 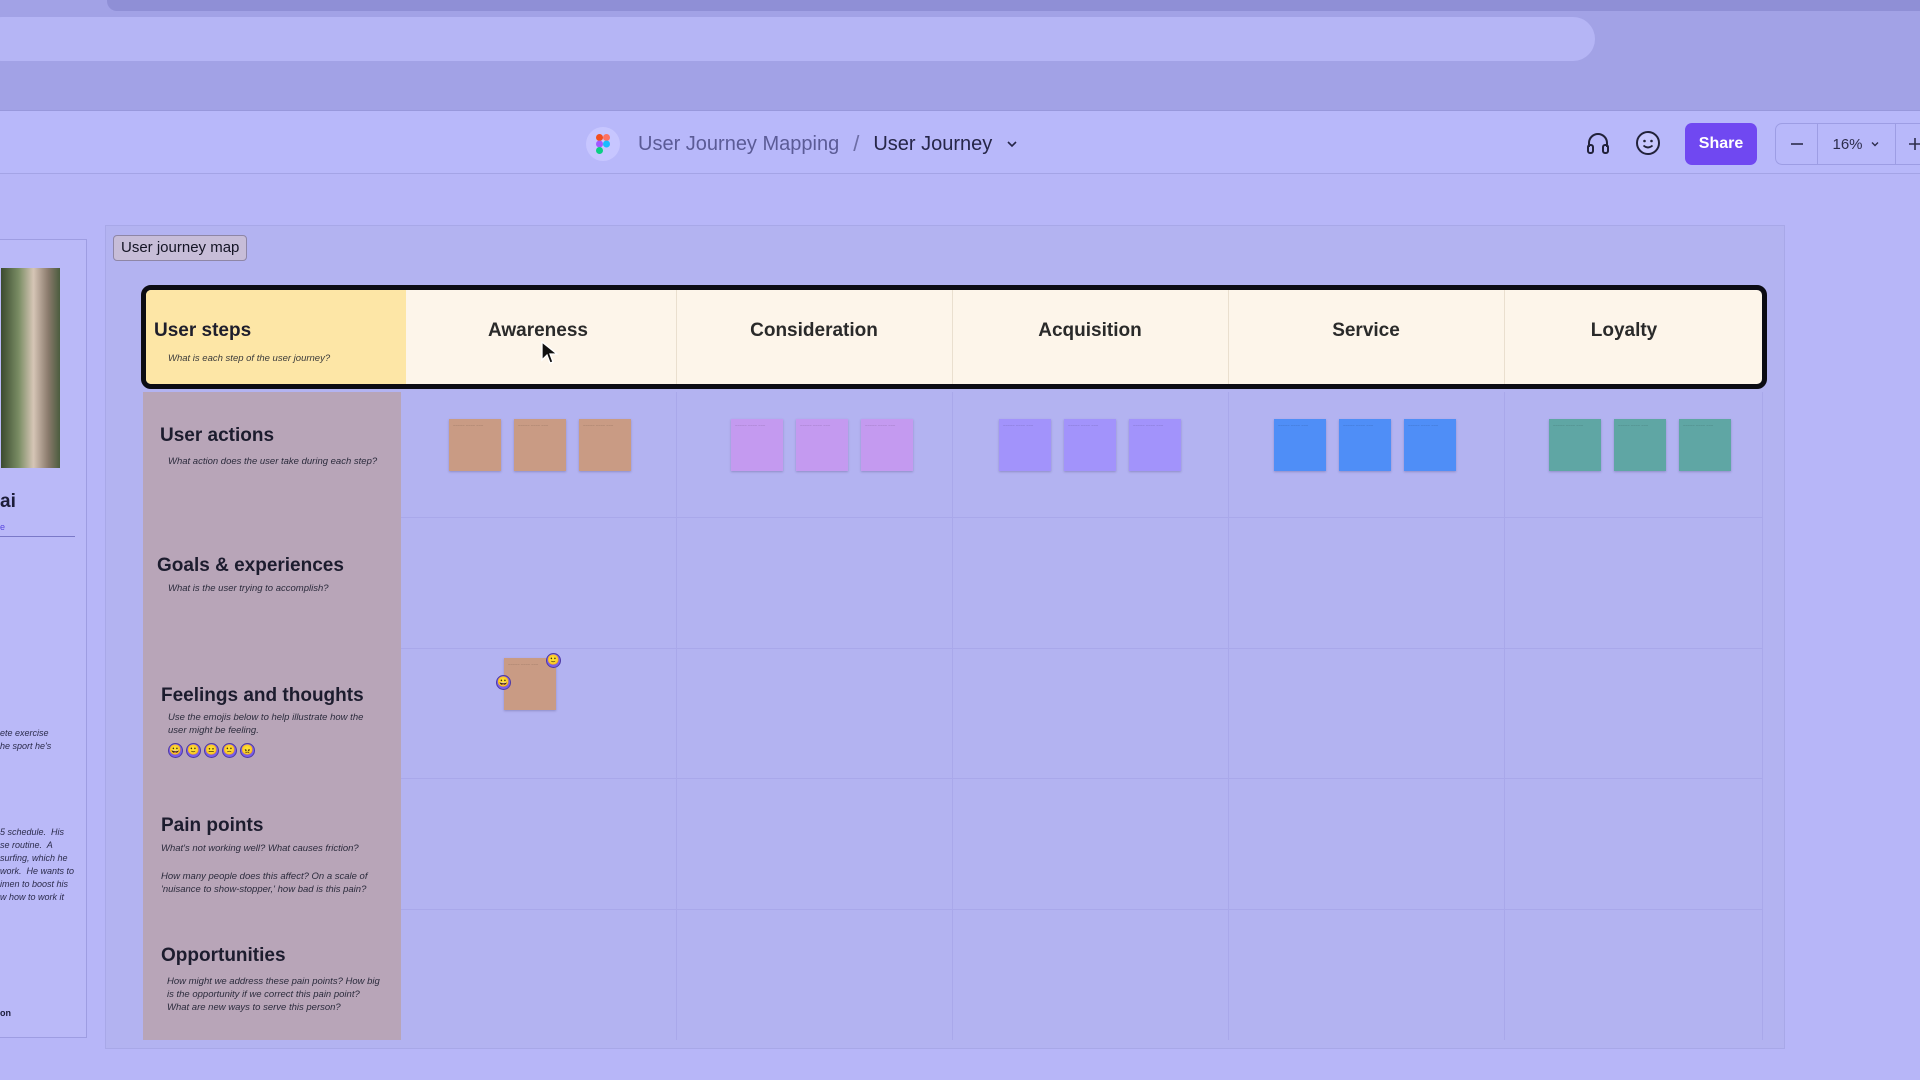 I want to click on row-title-feelings: Feelings and thoughts, so click(x=262, y=695).